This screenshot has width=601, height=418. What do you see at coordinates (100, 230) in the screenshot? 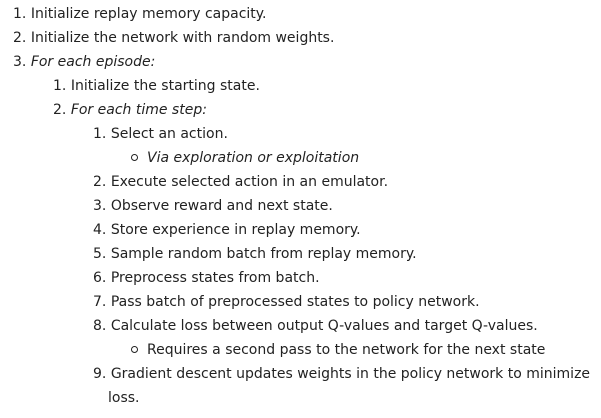
I see `step-number: 4.` at bounding box center [100, 230].